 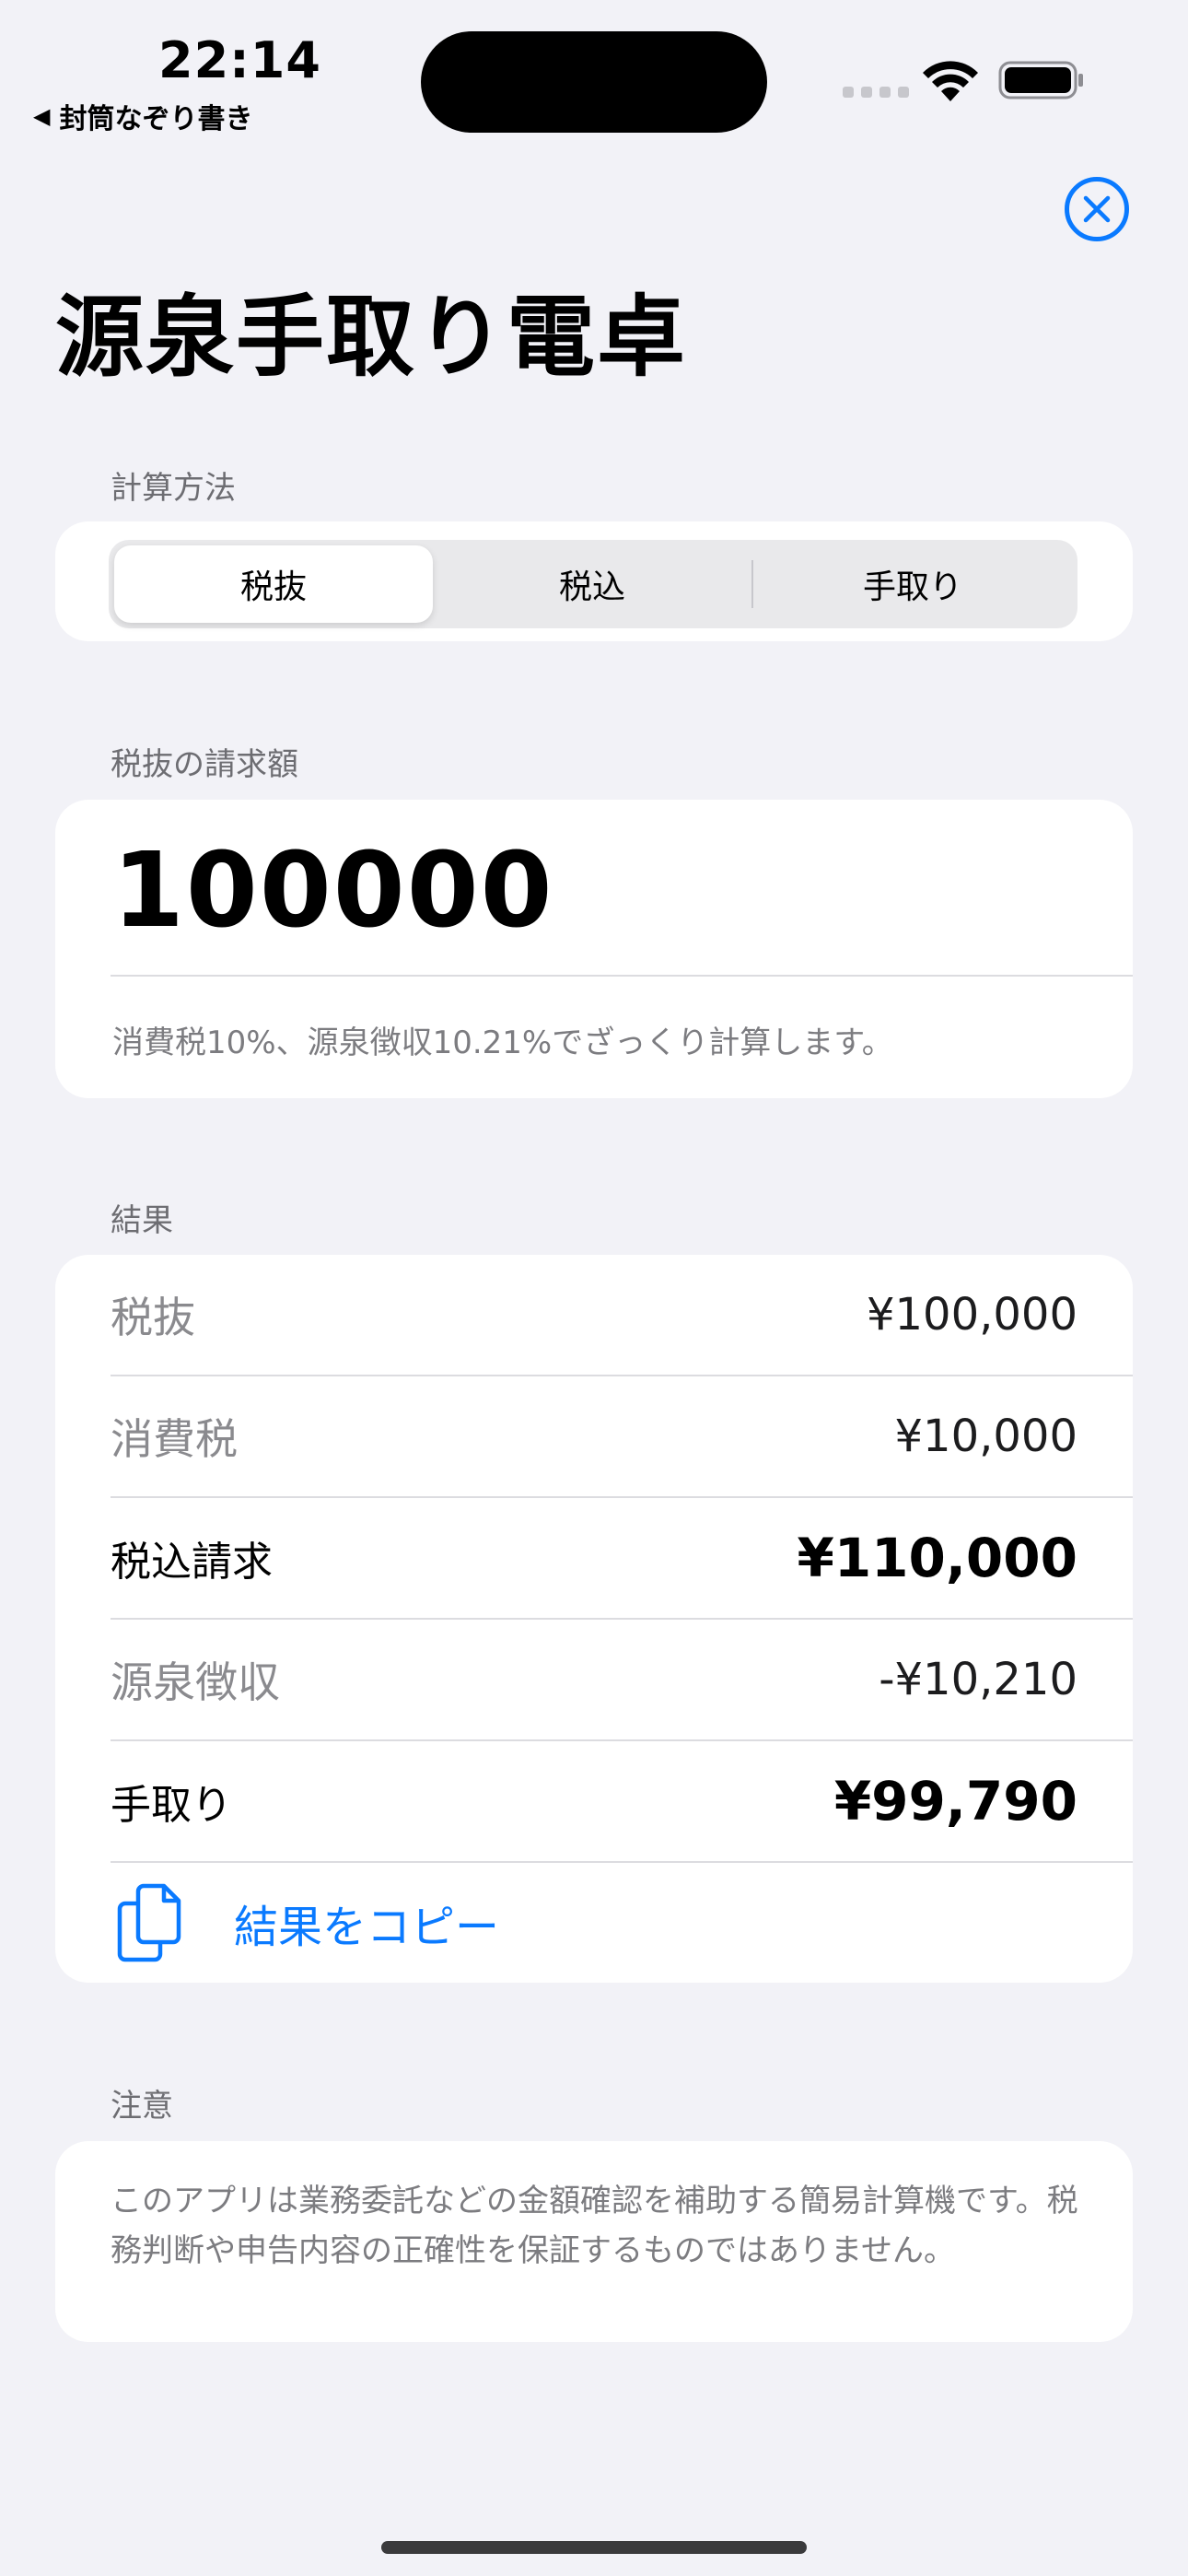 What do you see at coordinates (912, 584) in the screenshot?
I see `segment-take-home: 手取り` at bounding box center [912, 584].